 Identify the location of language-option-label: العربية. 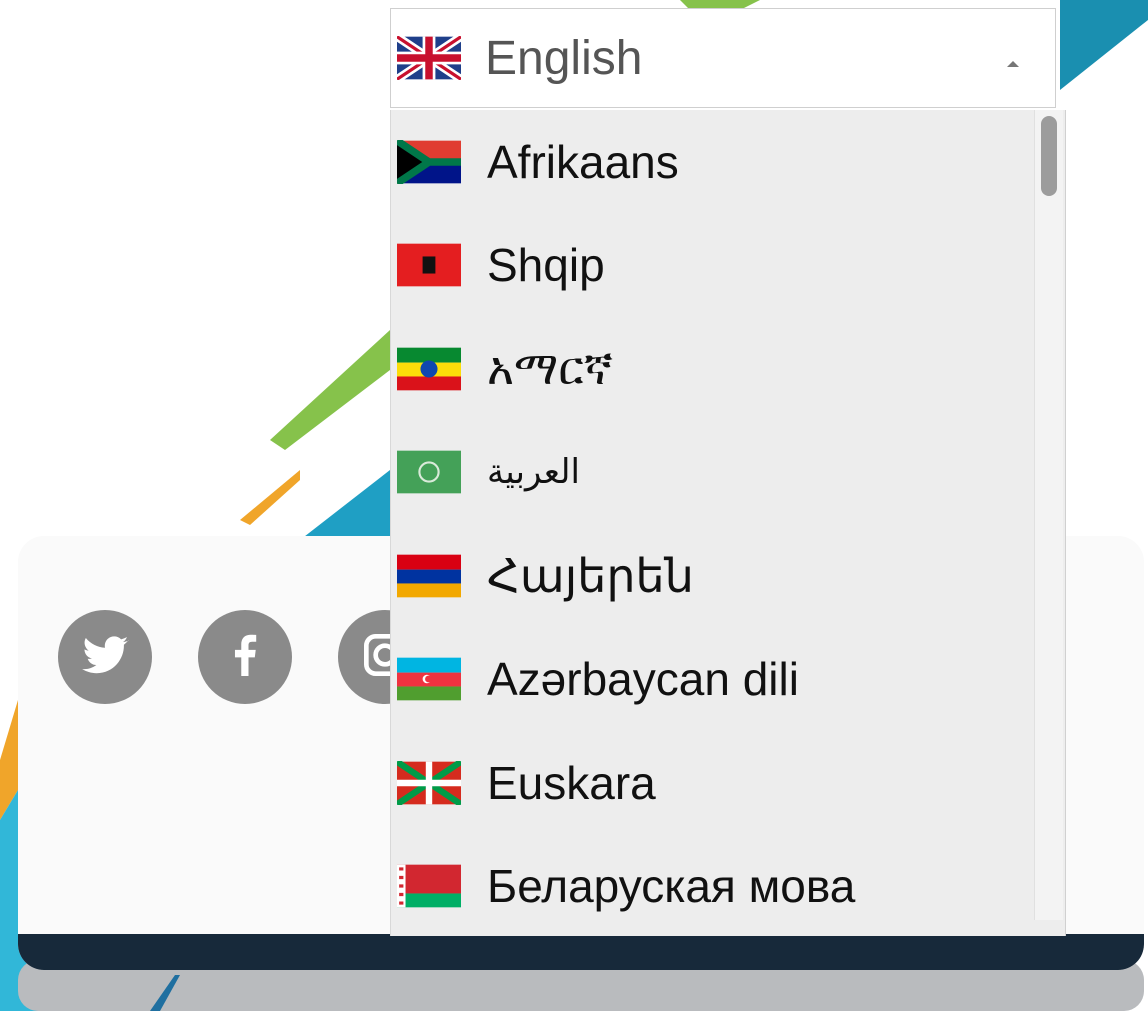
(533, 472).